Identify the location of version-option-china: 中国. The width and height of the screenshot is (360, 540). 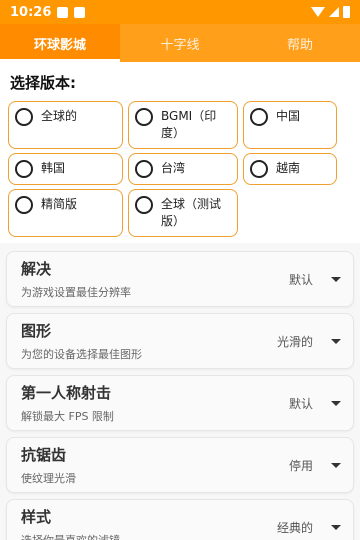
(290, 125).